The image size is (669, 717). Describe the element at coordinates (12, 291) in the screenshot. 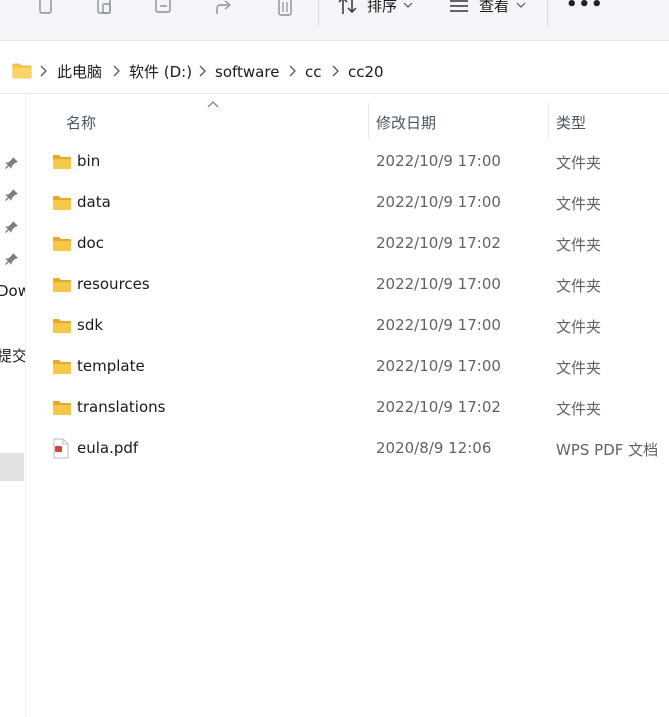

I see `nav-item-label: Dow` at that location.